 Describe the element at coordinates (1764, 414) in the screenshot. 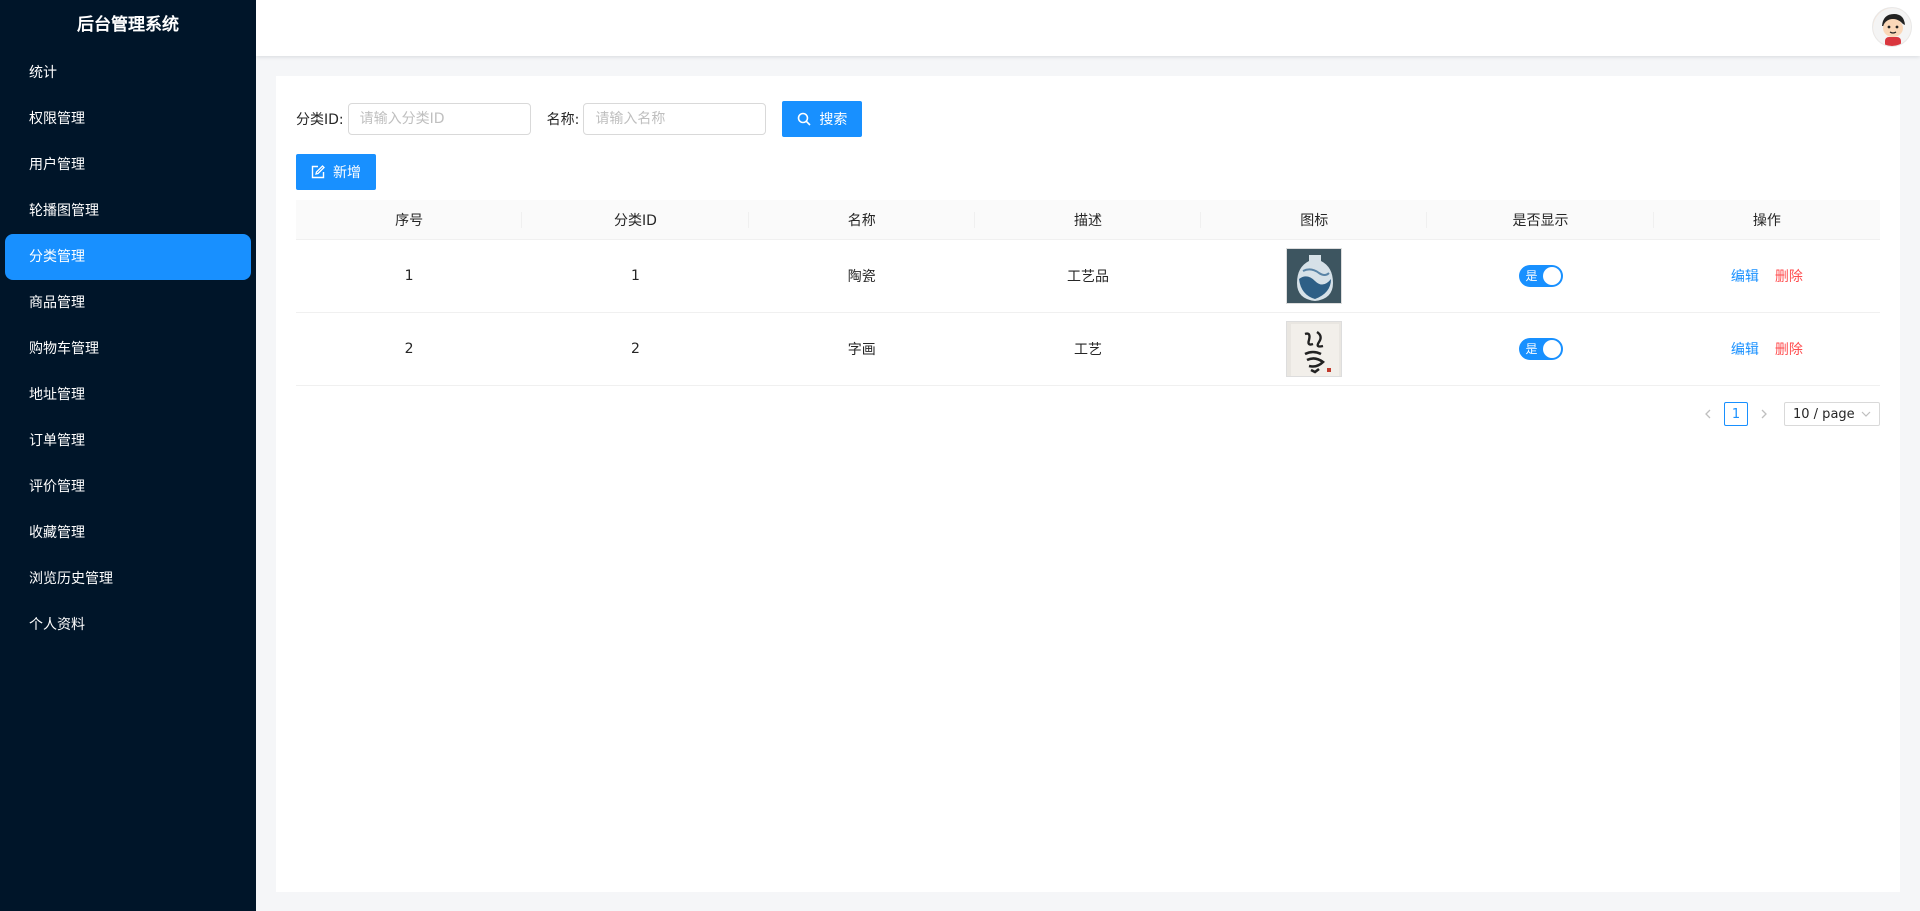

I see `chevron-right-icon` at that location.